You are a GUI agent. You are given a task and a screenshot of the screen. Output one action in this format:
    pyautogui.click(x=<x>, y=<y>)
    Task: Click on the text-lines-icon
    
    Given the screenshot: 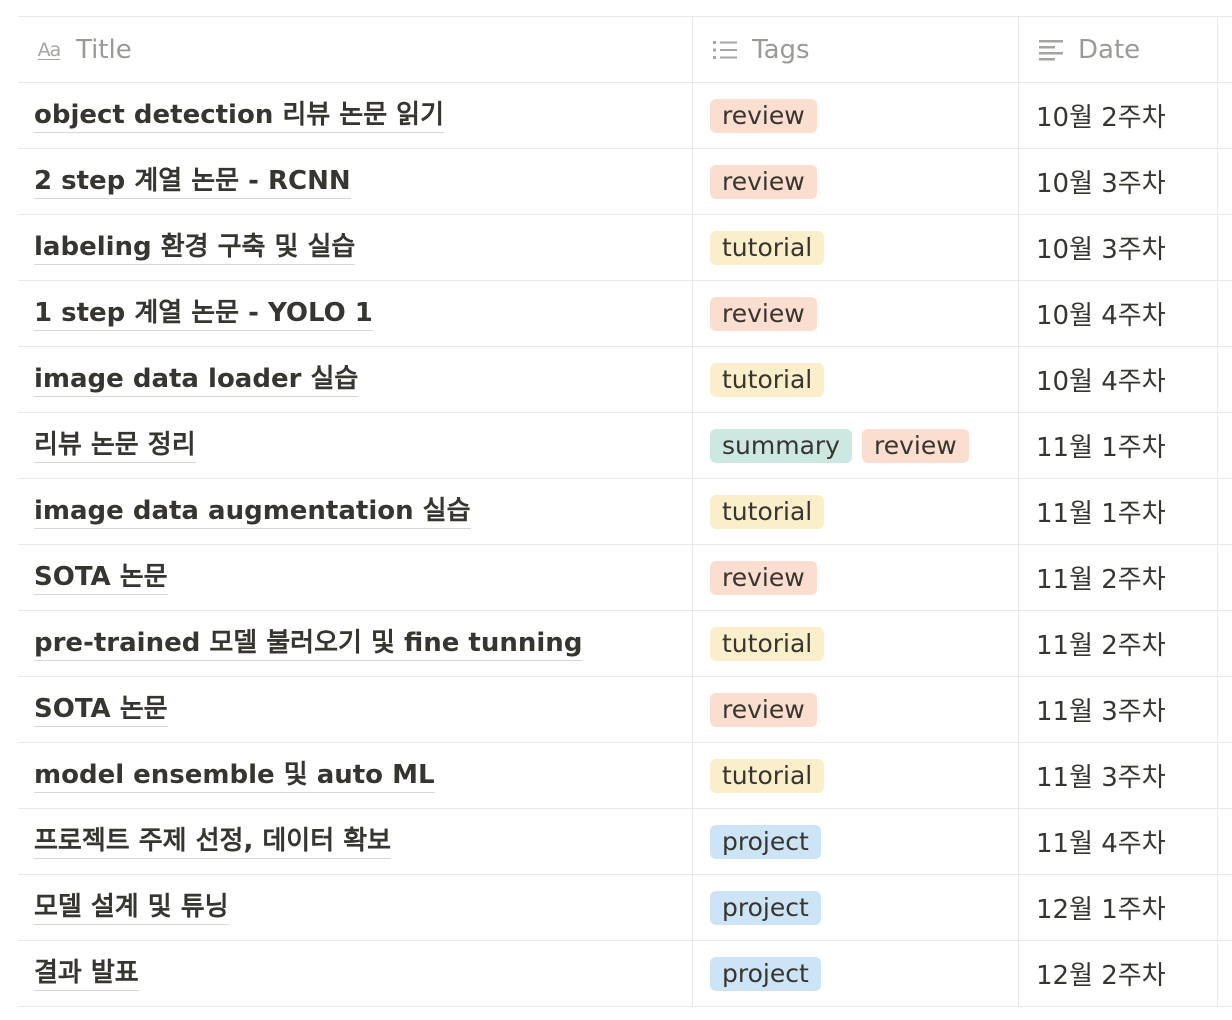 What is the action you would take?
    pyautogui.click(x=1051, y=50)
    